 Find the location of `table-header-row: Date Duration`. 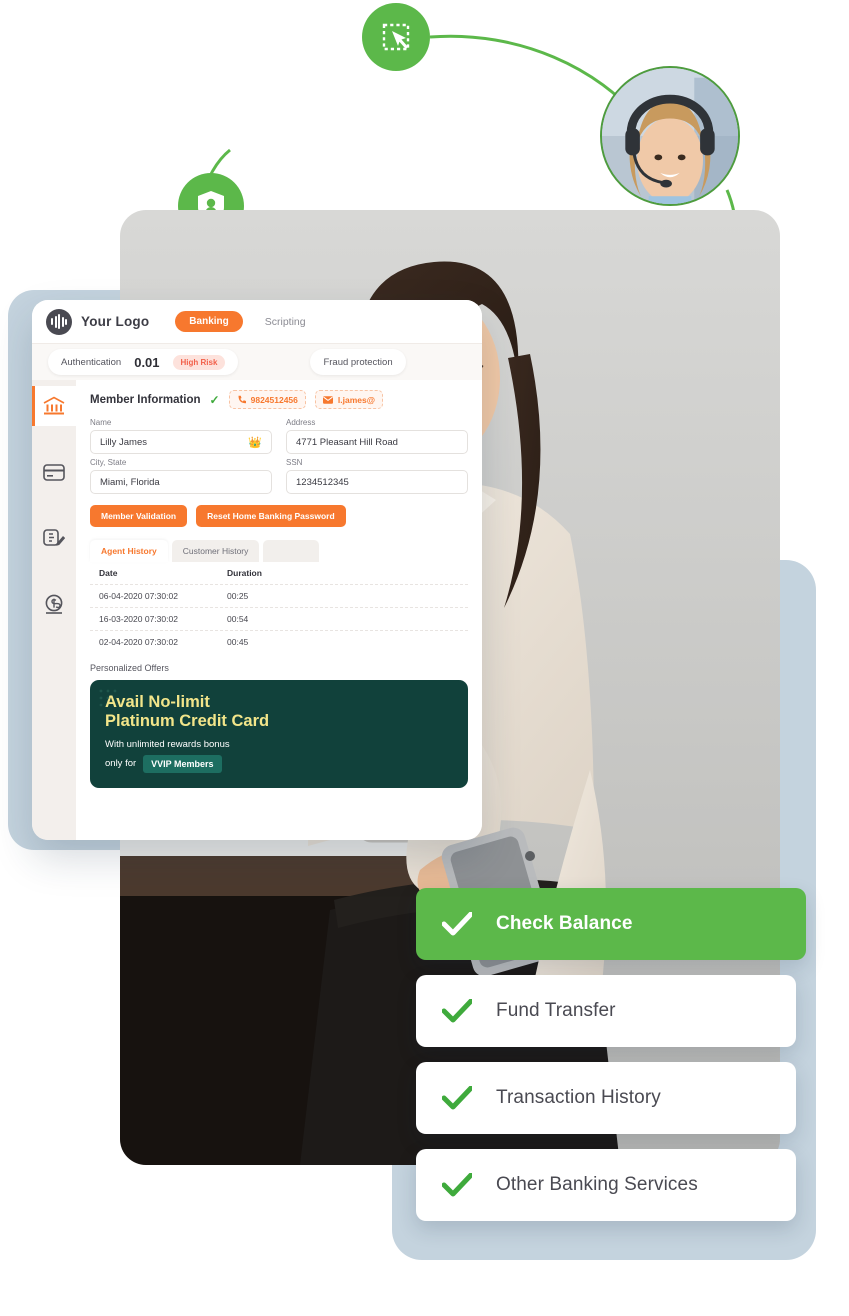

table-header-row: Date Duration is located at coordinates (279, 573).